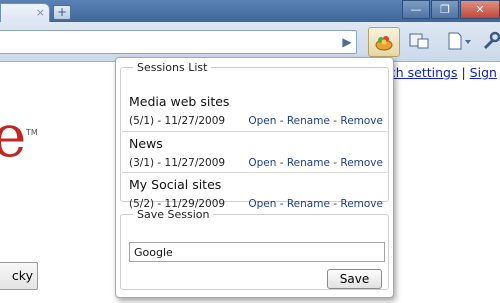 Image resolution: width=500 pixels, height=303 pixels. What do you see at coordinates (146, 143) in the screenshot?
I see `session-name: News` at bounding box center [146, 143].